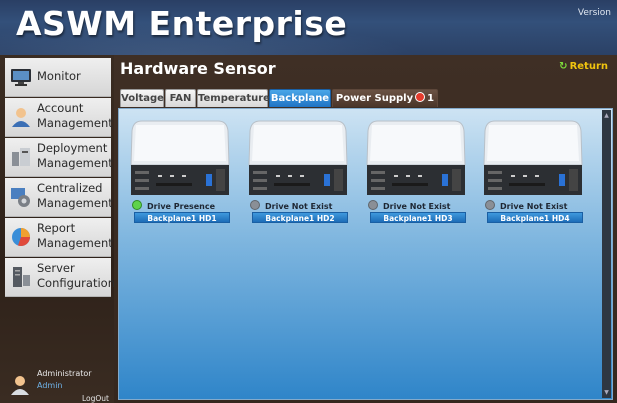 This screenshot has width=617, height=403. I want to click on sidebar-item-label: Deployment Management, so click(75, 155).